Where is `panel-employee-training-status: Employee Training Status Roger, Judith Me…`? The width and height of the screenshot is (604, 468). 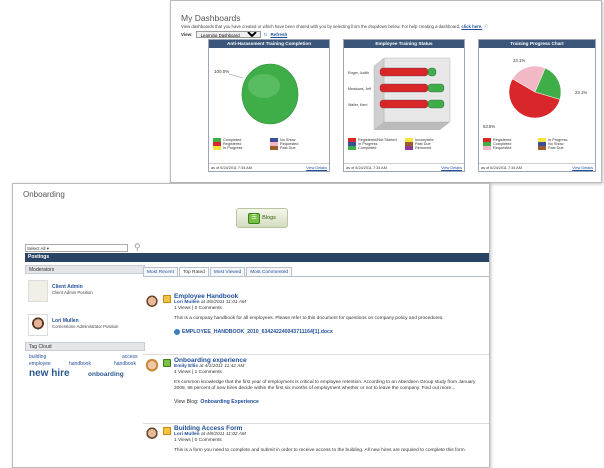
panel-employee-training-status: Employee Training Status Roger, Judith Me… is located at coordinates (404, 105).